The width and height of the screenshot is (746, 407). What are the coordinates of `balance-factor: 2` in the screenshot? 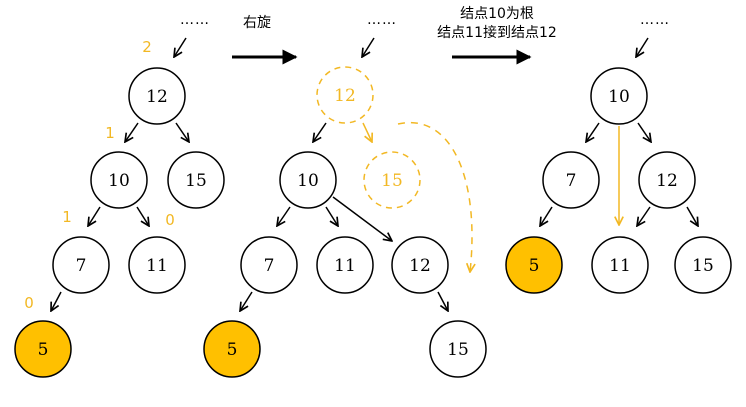 It's located at (147, 47).